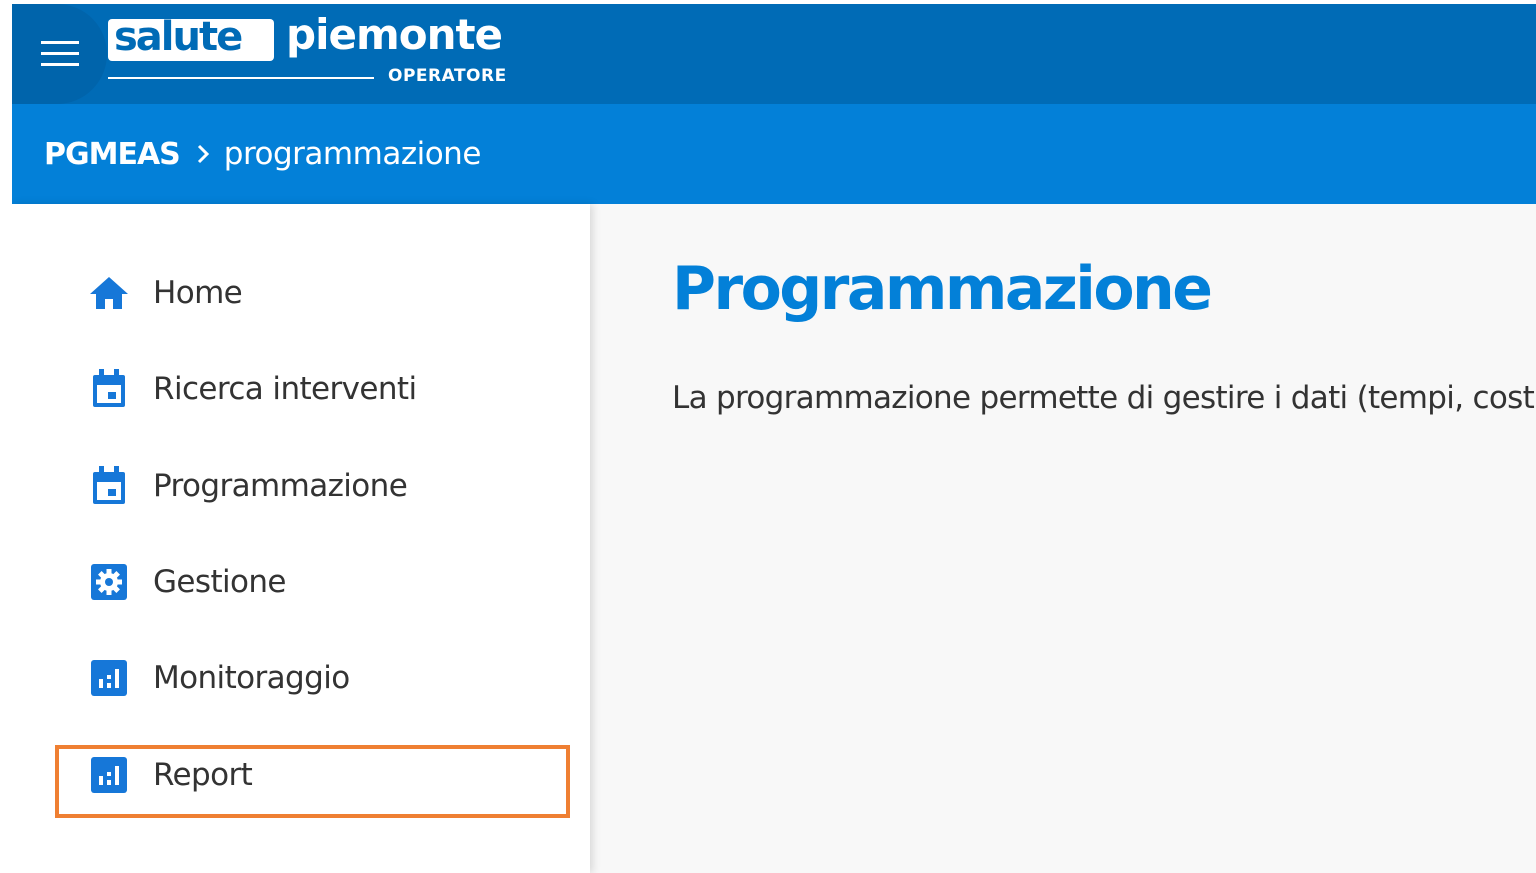  What do you see at coordinates (109, 293) in the screenshot?
I see `home-icon` at bounding box center [109, 293].